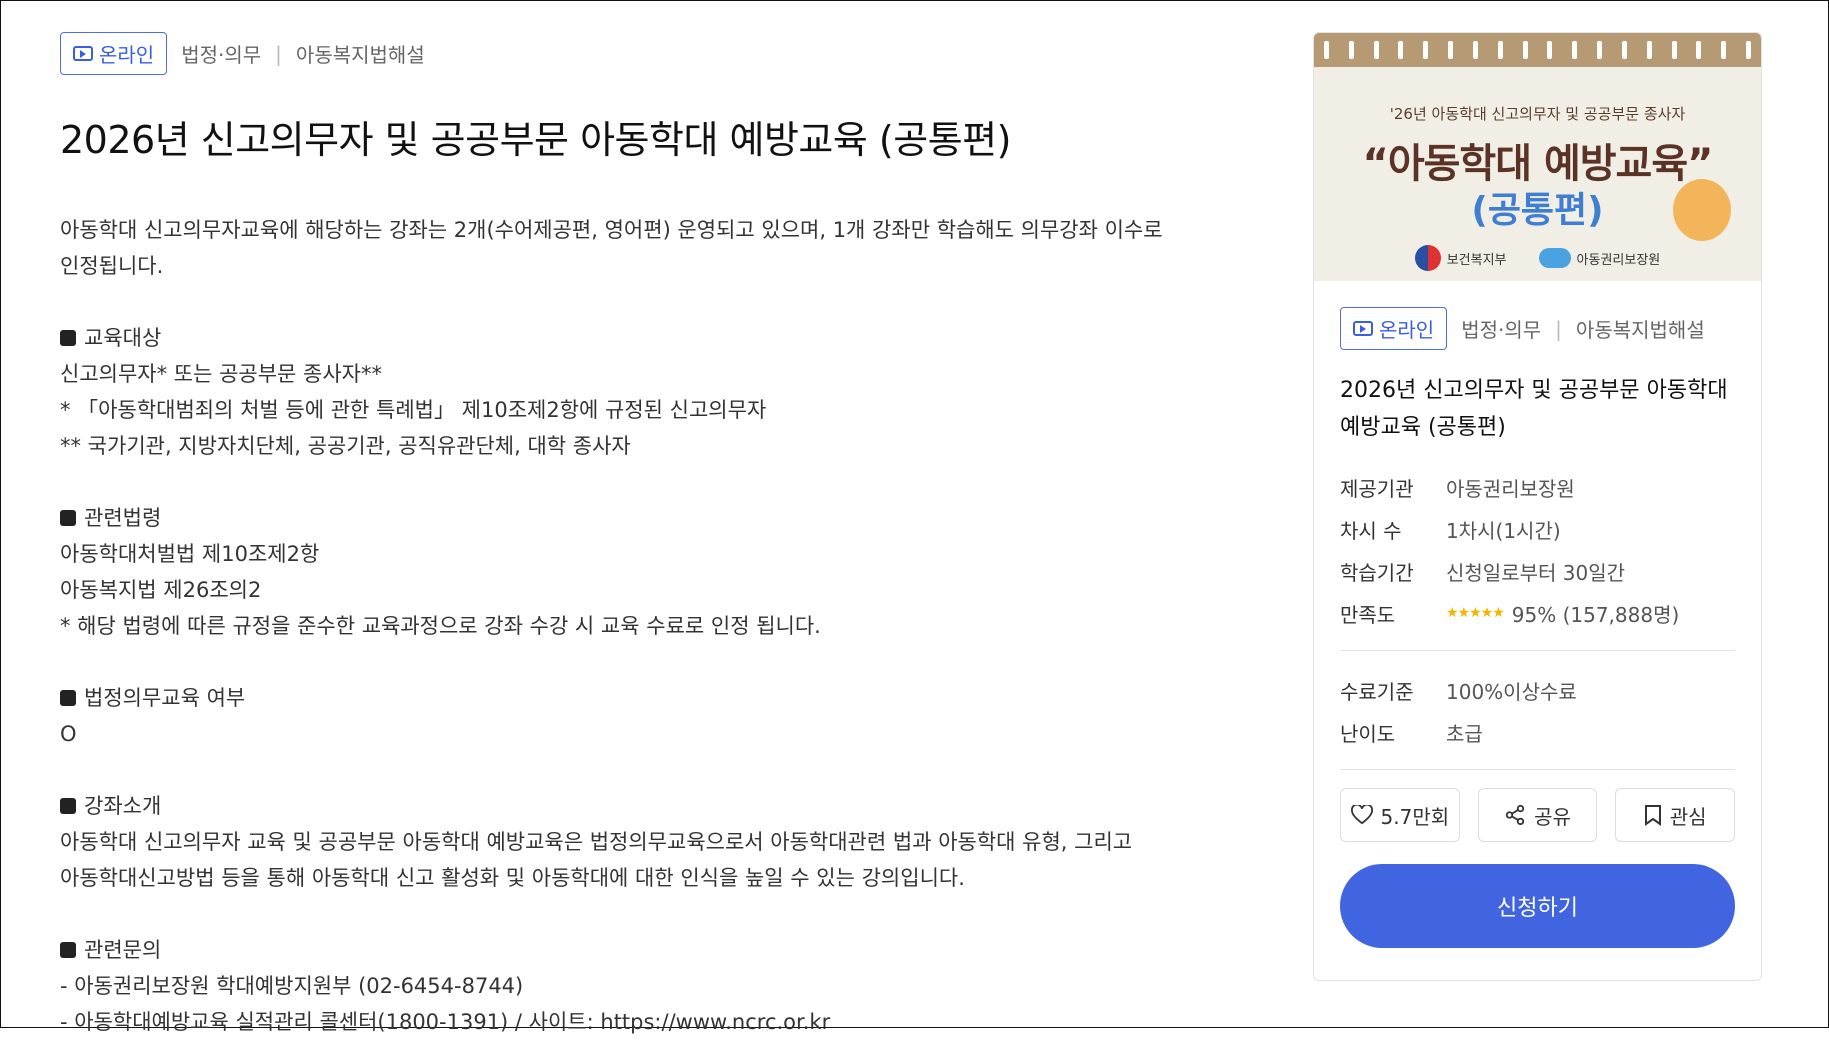 This screenshot has height=1040, width=1829. What do you see at coordinates (1537, 114) in the screenshot?
I see `banner-subtitle: '26년 아동학대 신고의무자 및 공공부문 종사자` at bounding box center [1537, 114].